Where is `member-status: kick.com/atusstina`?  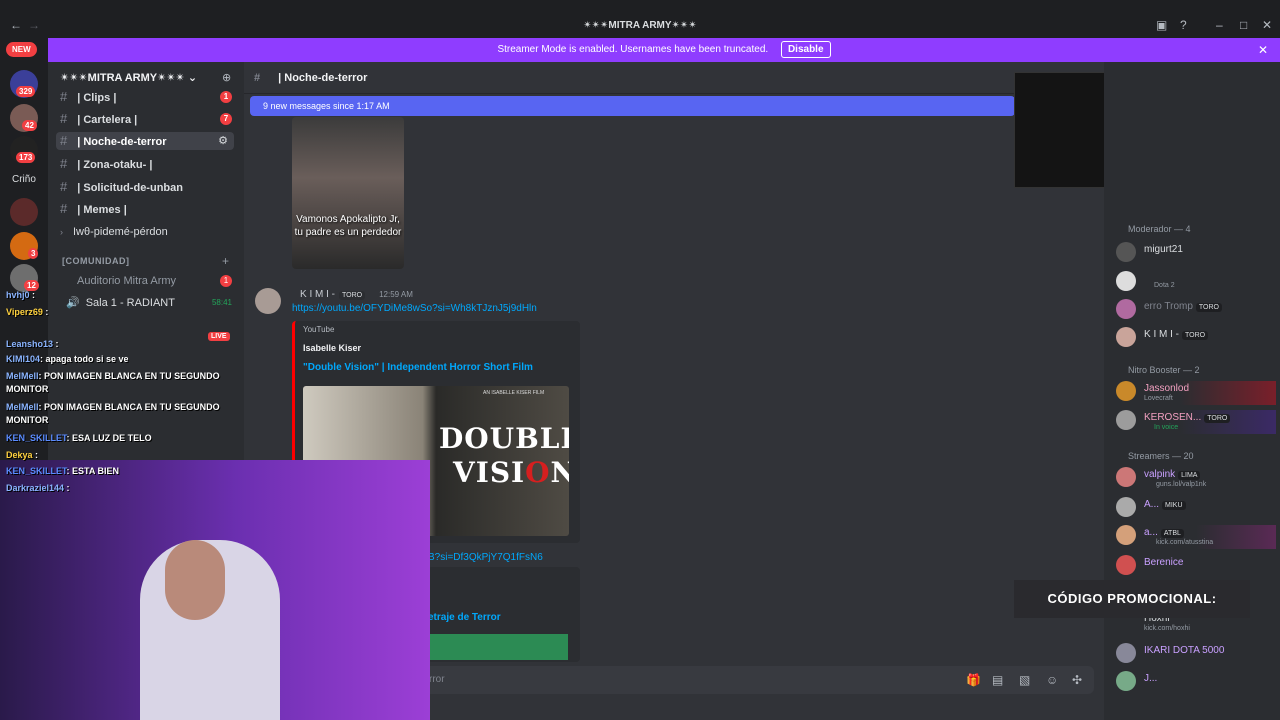 member-status: kick.com/atusstina is located at coordinates (1185, 542).